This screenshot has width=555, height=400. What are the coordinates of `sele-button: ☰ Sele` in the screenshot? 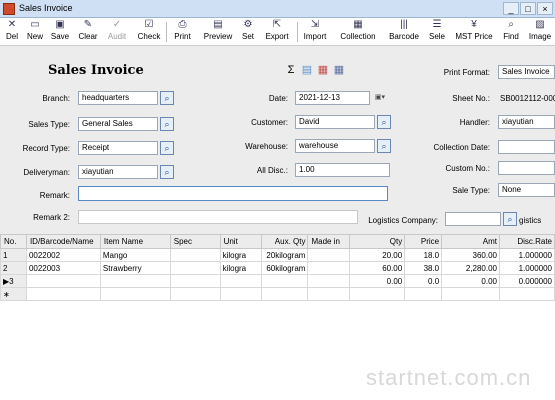 It's located at (437, 32).